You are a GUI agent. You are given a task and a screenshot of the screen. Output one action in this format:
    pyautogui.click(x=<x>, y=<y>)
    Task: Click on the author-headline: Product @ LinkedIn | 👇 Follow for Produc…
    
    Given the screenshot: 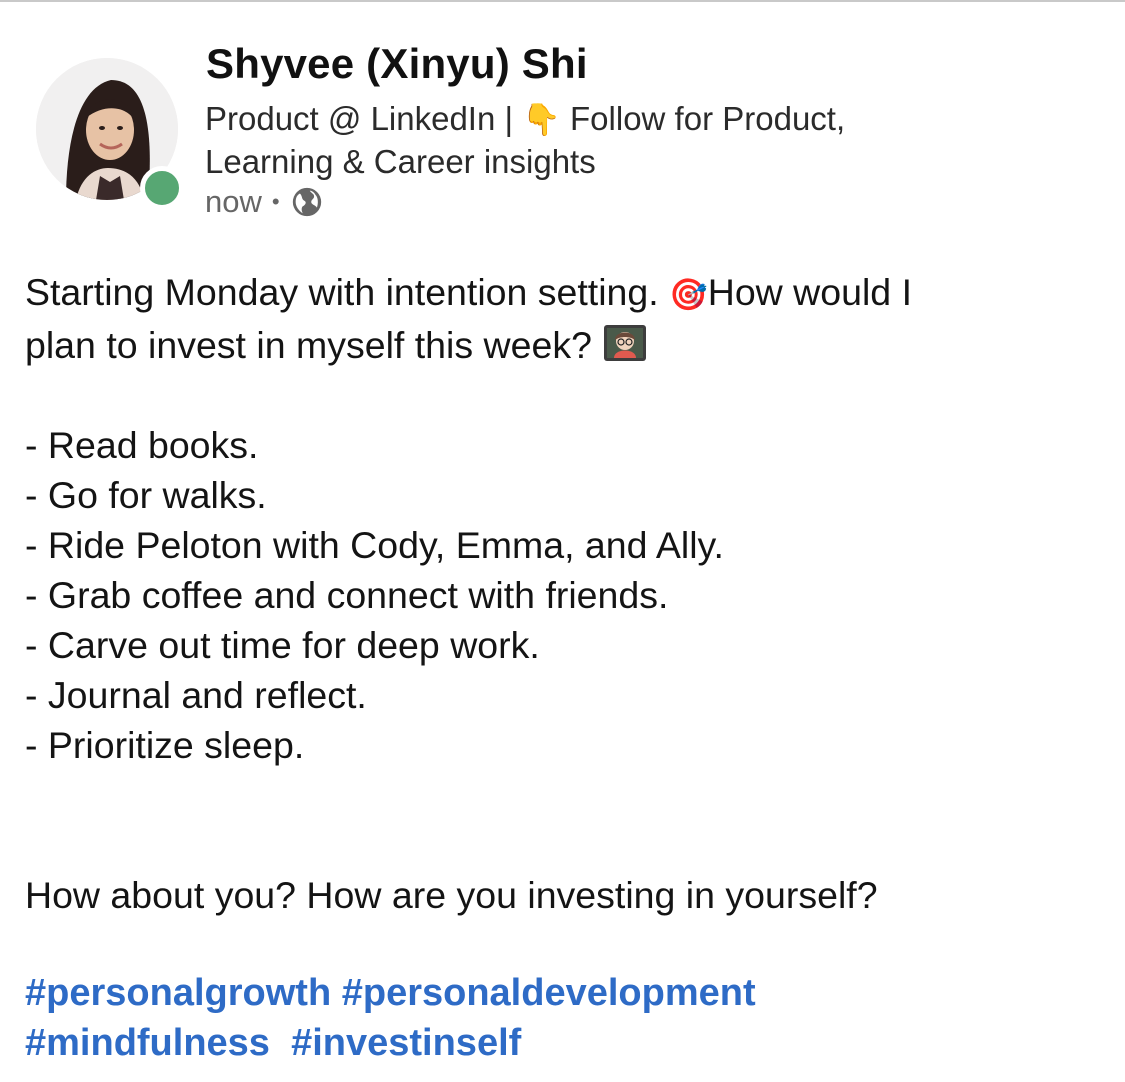 What is the action you would take?
    pyautogui.click(x=595, y=140)
    